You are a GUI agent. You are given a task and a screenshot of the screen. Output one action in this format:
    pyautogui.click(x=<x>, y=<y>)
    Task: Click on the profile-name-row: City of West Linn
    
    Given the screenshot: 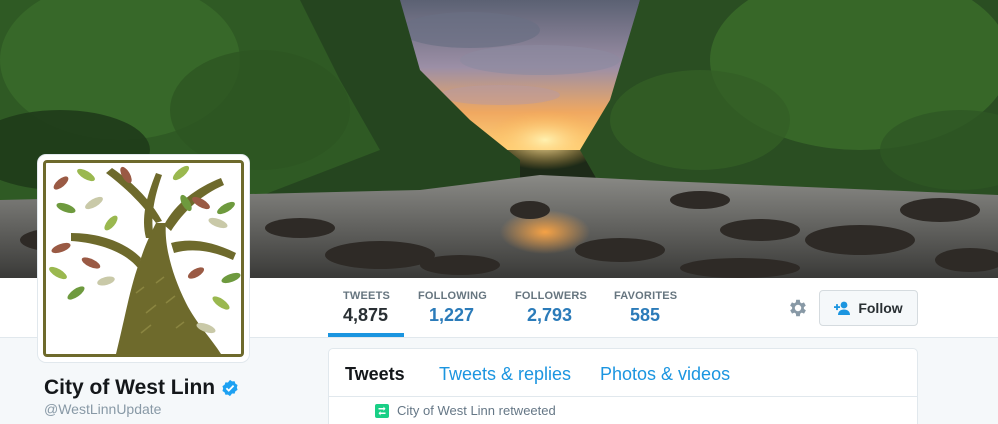 What is the action you would take?
    pyautogui.click(x=141, y=388)
    